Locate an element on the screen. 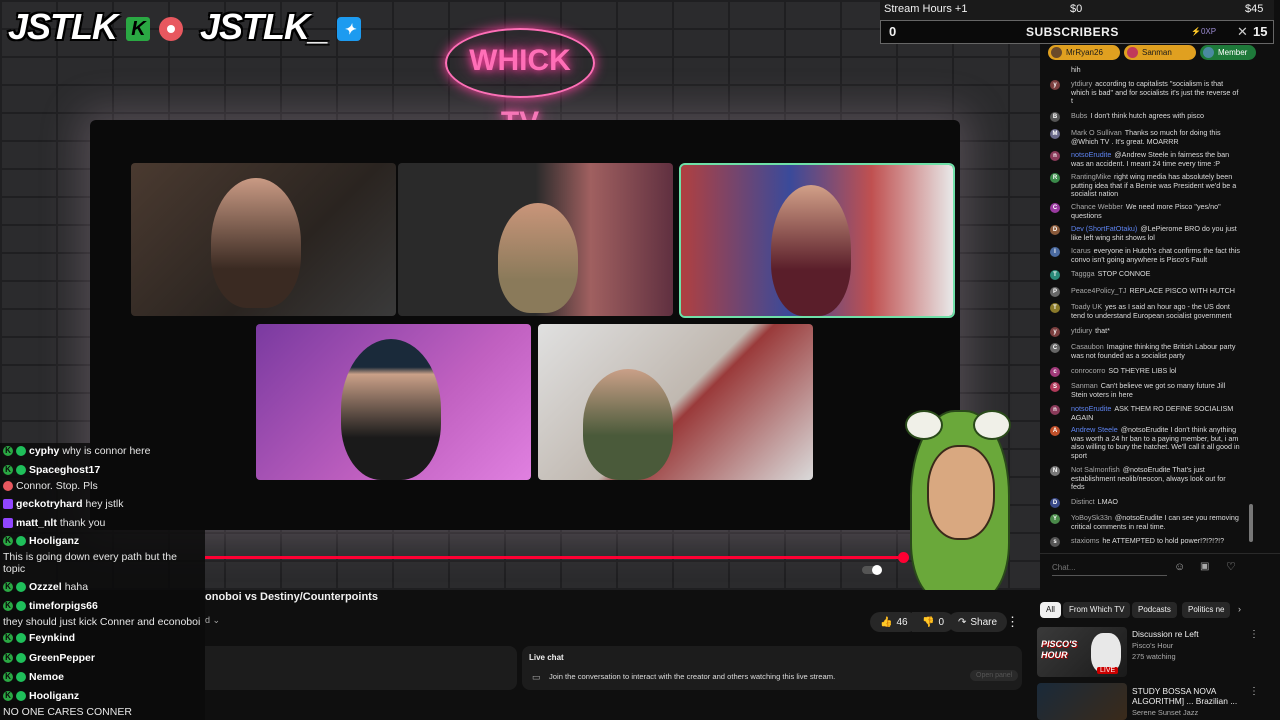 Image resolution: width=1280 pixels, height=720 pixels. chat-text: he ATTEMPTED to hold power!?!?!?!? is located at coordinates (1163, 540).